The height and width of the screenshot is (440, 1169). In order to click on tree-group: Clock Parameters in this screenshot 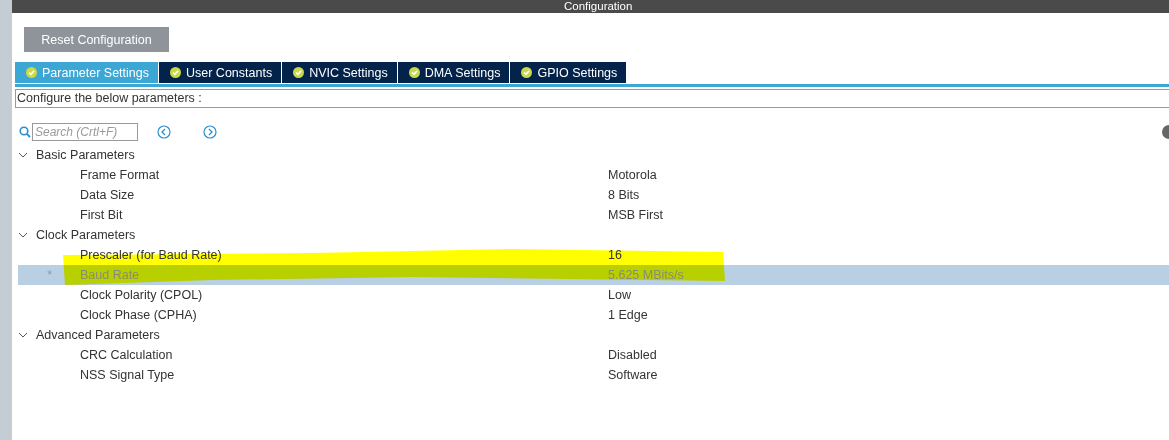, I will do `click(592, 235)`.